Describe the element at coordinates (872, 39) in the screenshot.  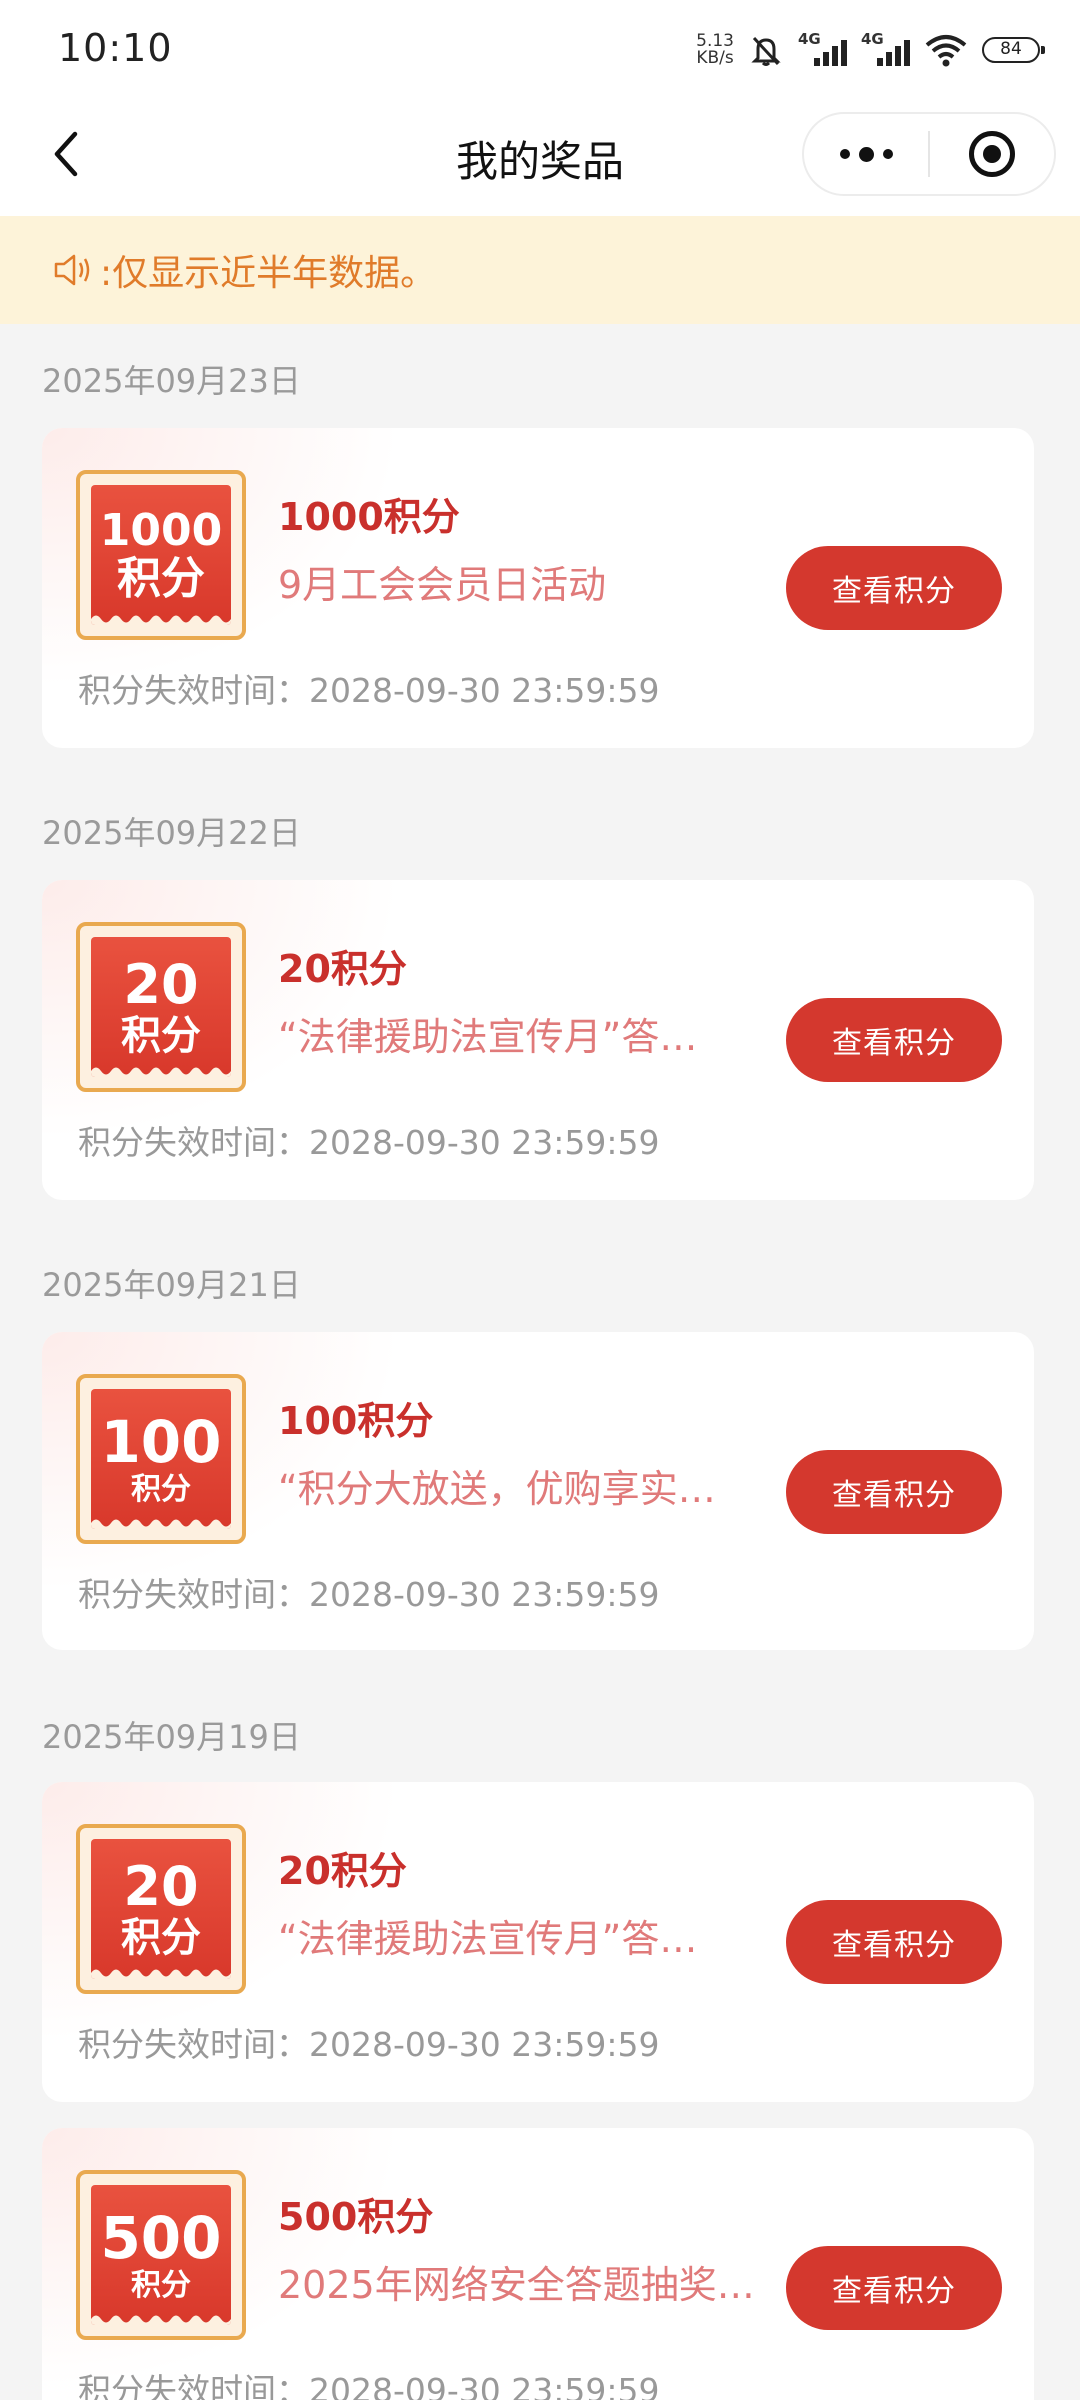
I see `signal-2-label: 4G` at that location.